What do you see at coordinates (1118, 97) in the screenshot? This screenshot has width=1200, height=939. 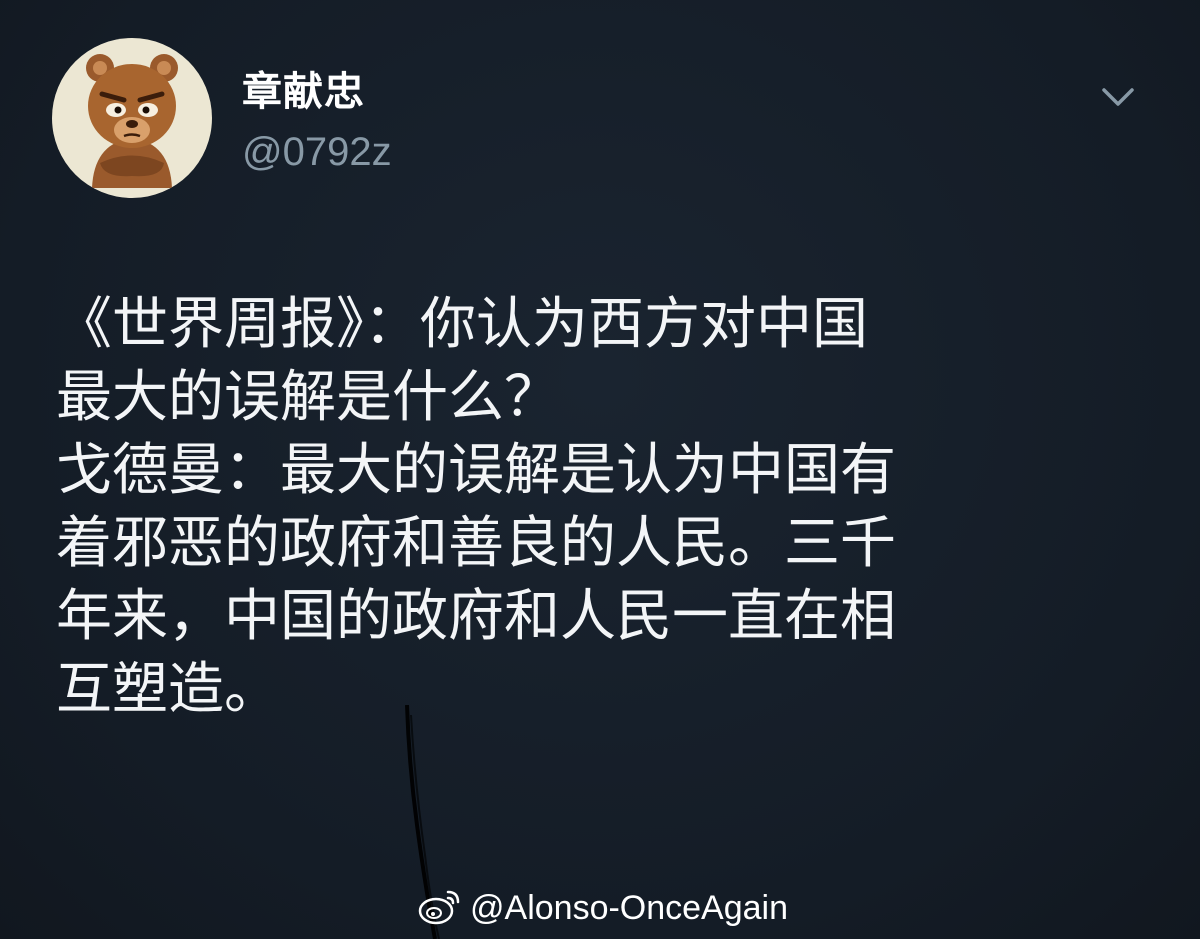 I see `chevron-down-icon` at bounding box center [1118, 97].